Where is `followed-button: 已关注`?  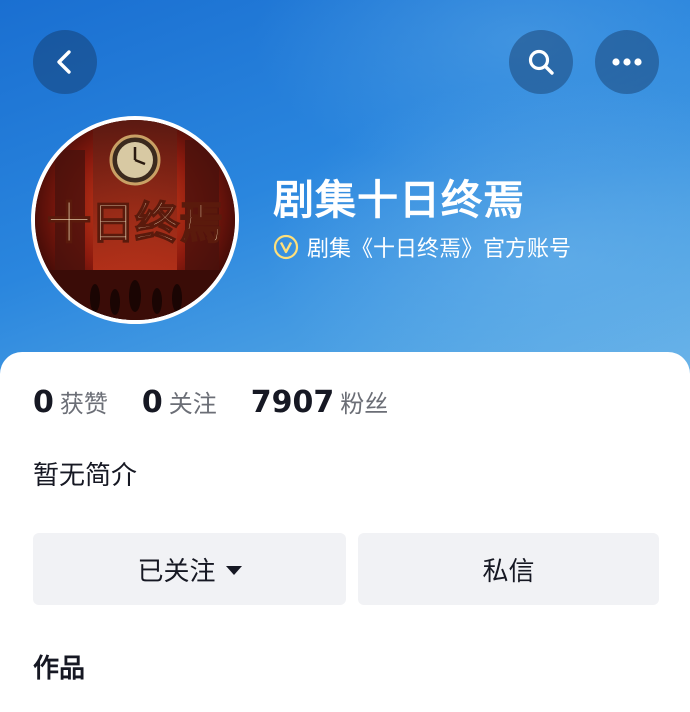
followed-button: 已关注 is located at coordinates (189, 569).